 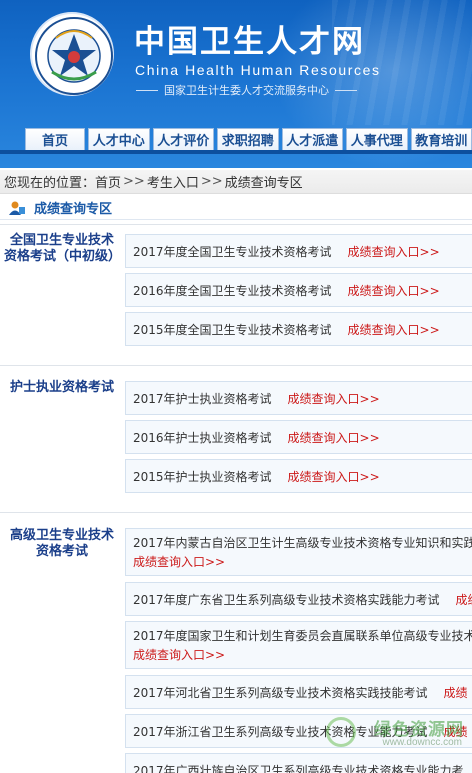 I want to click on exam-name: 2017年河北省卫生系列高级专业技术资格实践技能考试, so click(x=280, y=692).